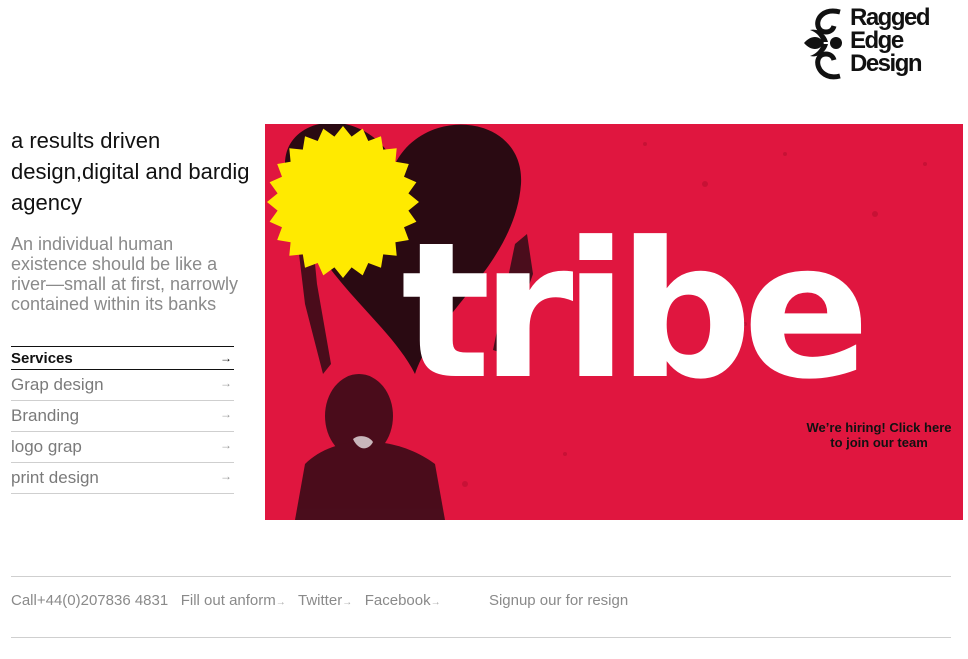  Describe the element at coordinates (823, 44) in the screenshot. I see `swirl-logo-icon` at that location.